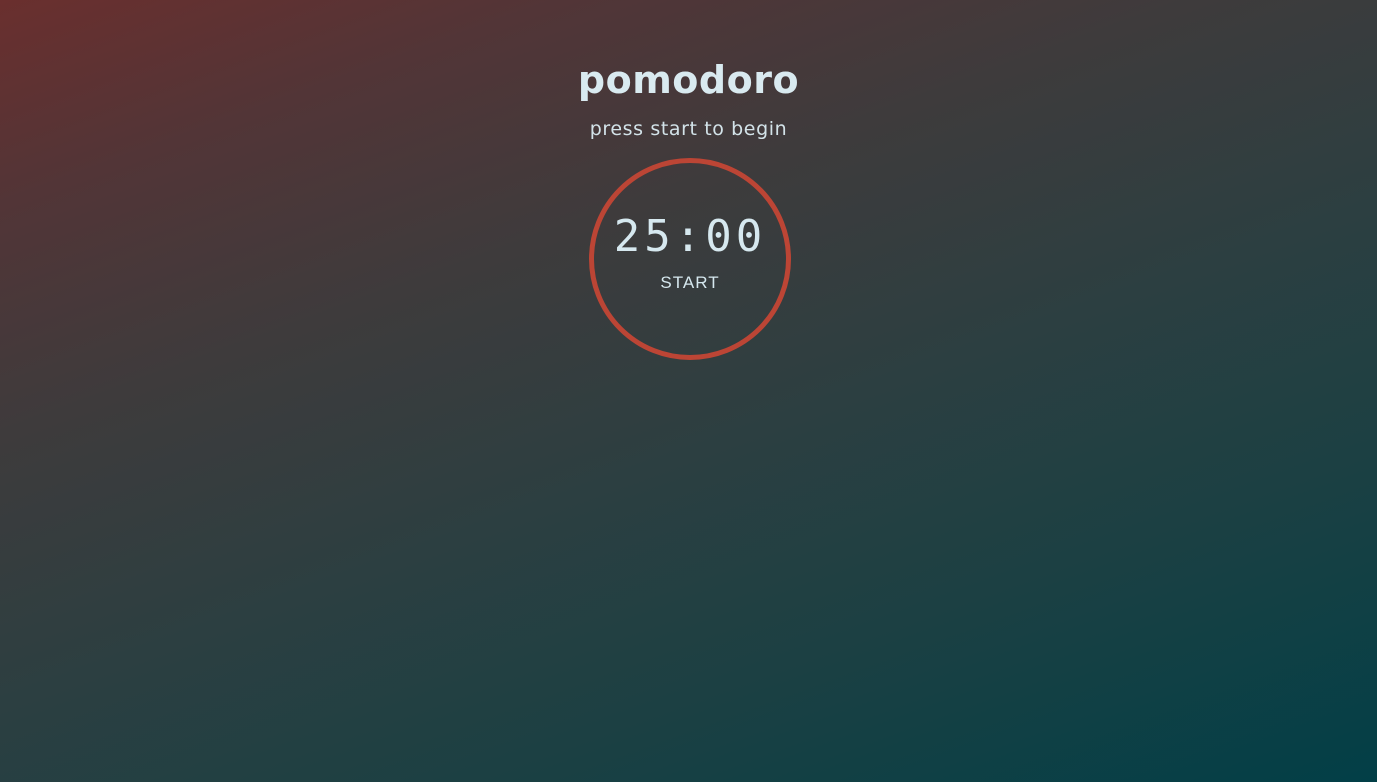 This screenshot has width=1377, height=782. What do you see at coordinates (690, 236) in the screenshot?
I see `timer-display: 25:00` at bounding box center [690, 236].